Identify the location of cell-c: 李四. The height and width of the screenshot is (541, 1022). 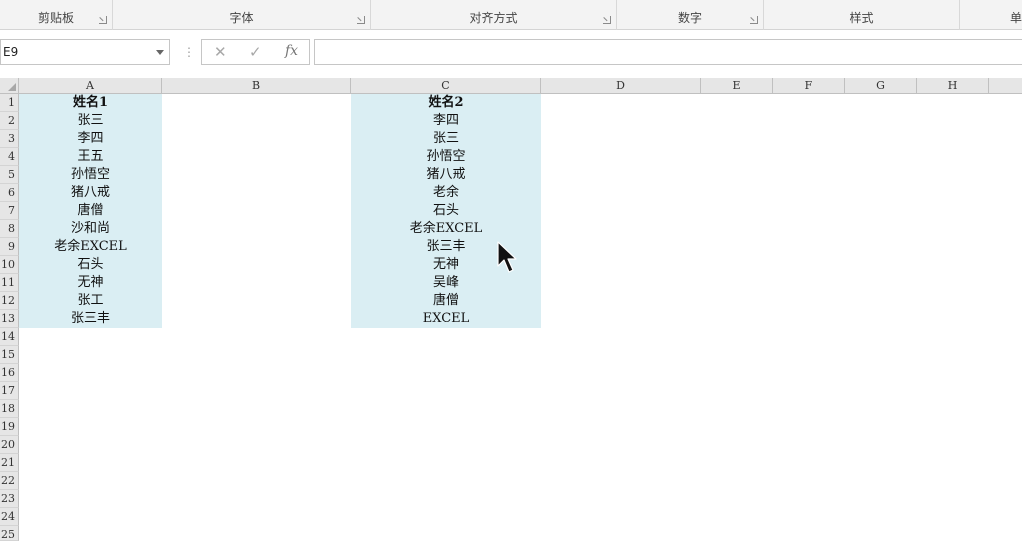
(446, 121).